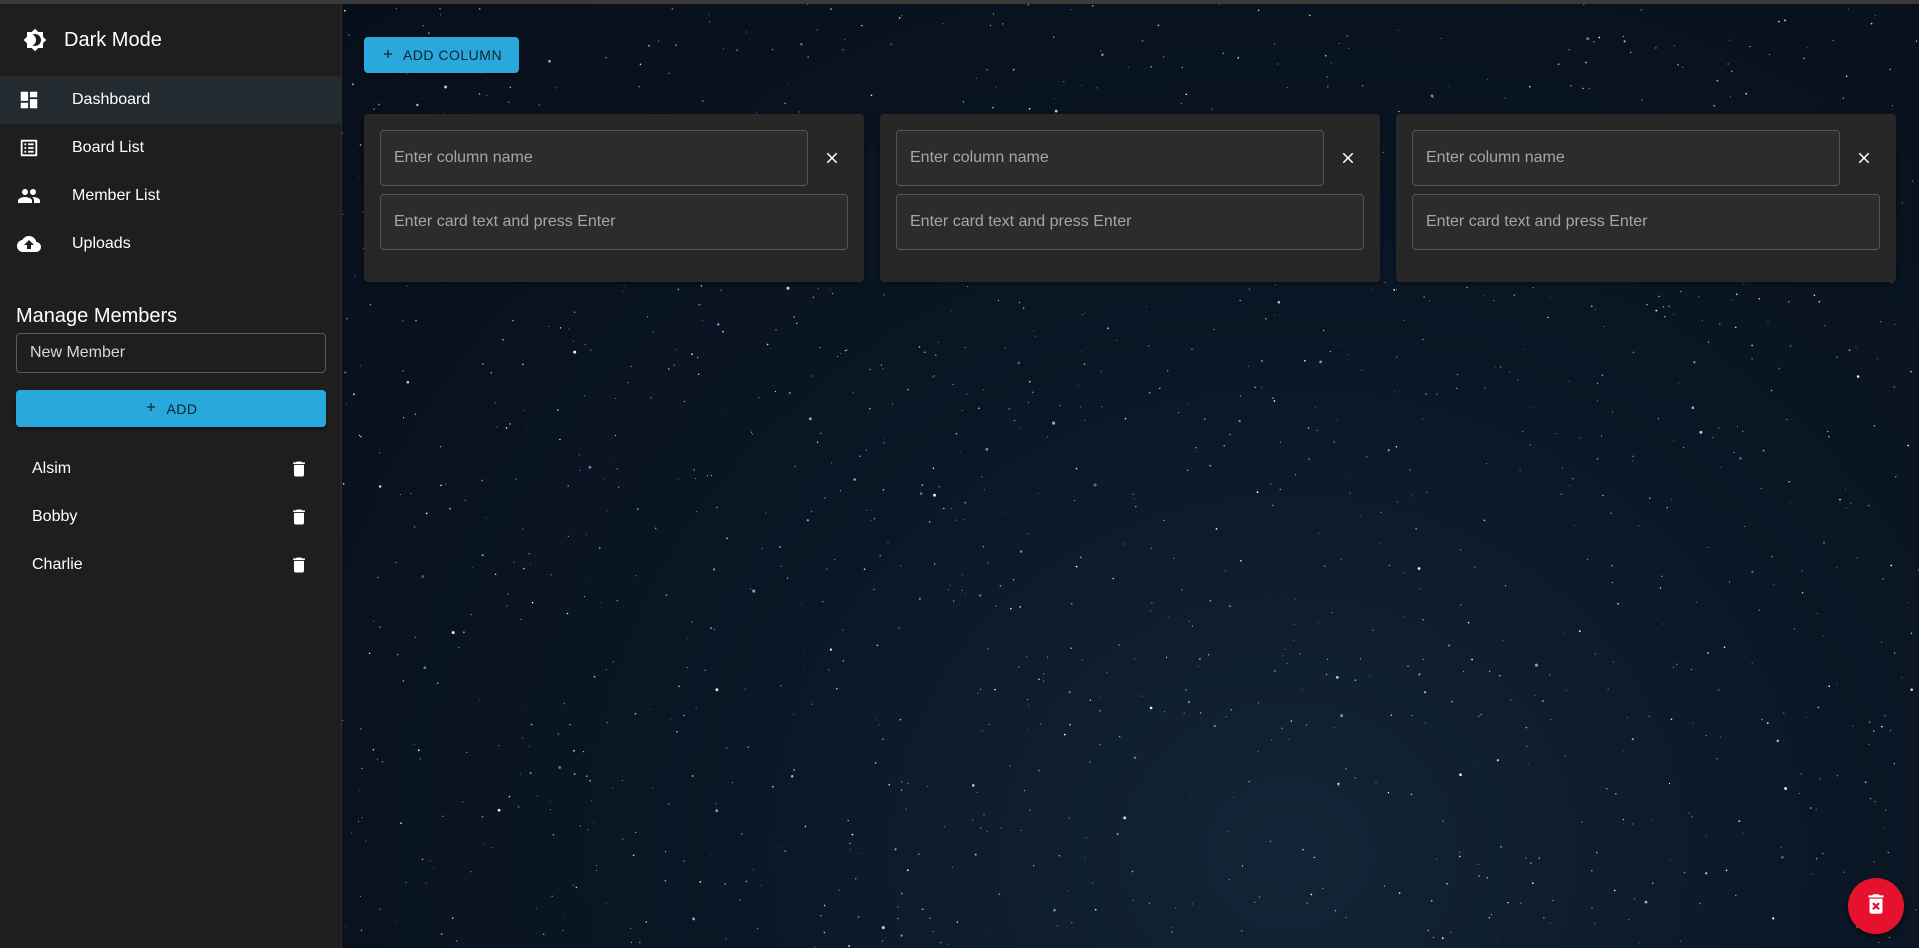  What do you see at coordinates (116, 195) in the screenshot?
I see `sidebar-item-label: Member List` at bounding box center [116, 195].